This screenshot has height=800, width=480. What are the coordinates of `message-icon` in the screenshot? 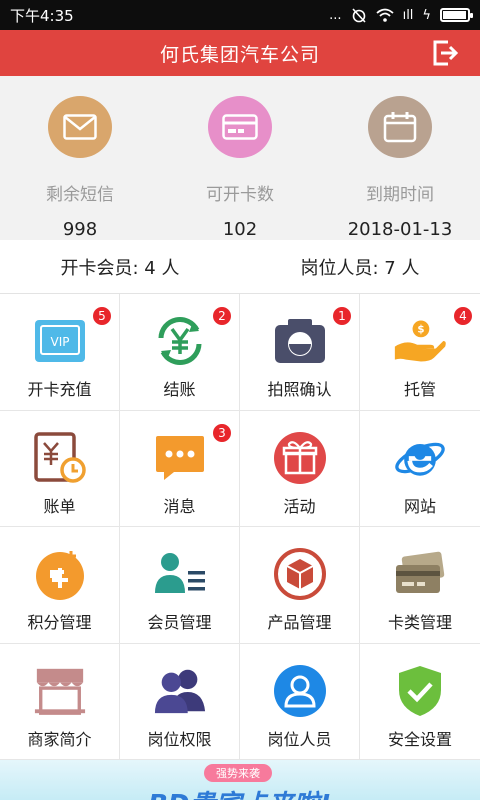 It's located at (180, 458).